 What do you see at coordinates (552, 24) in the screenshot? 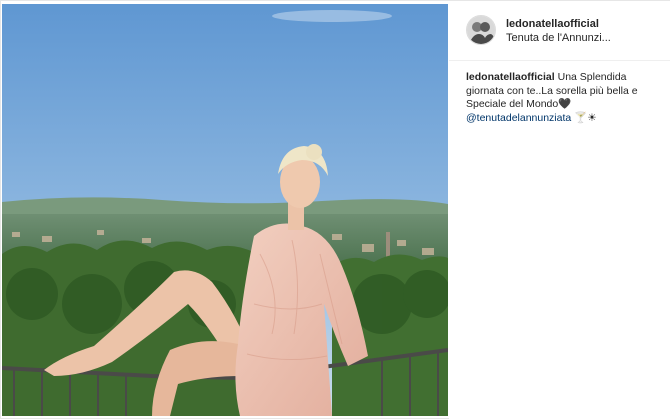
I see `post-username: ledonatellaofficial` at bounding box center [552, 24].